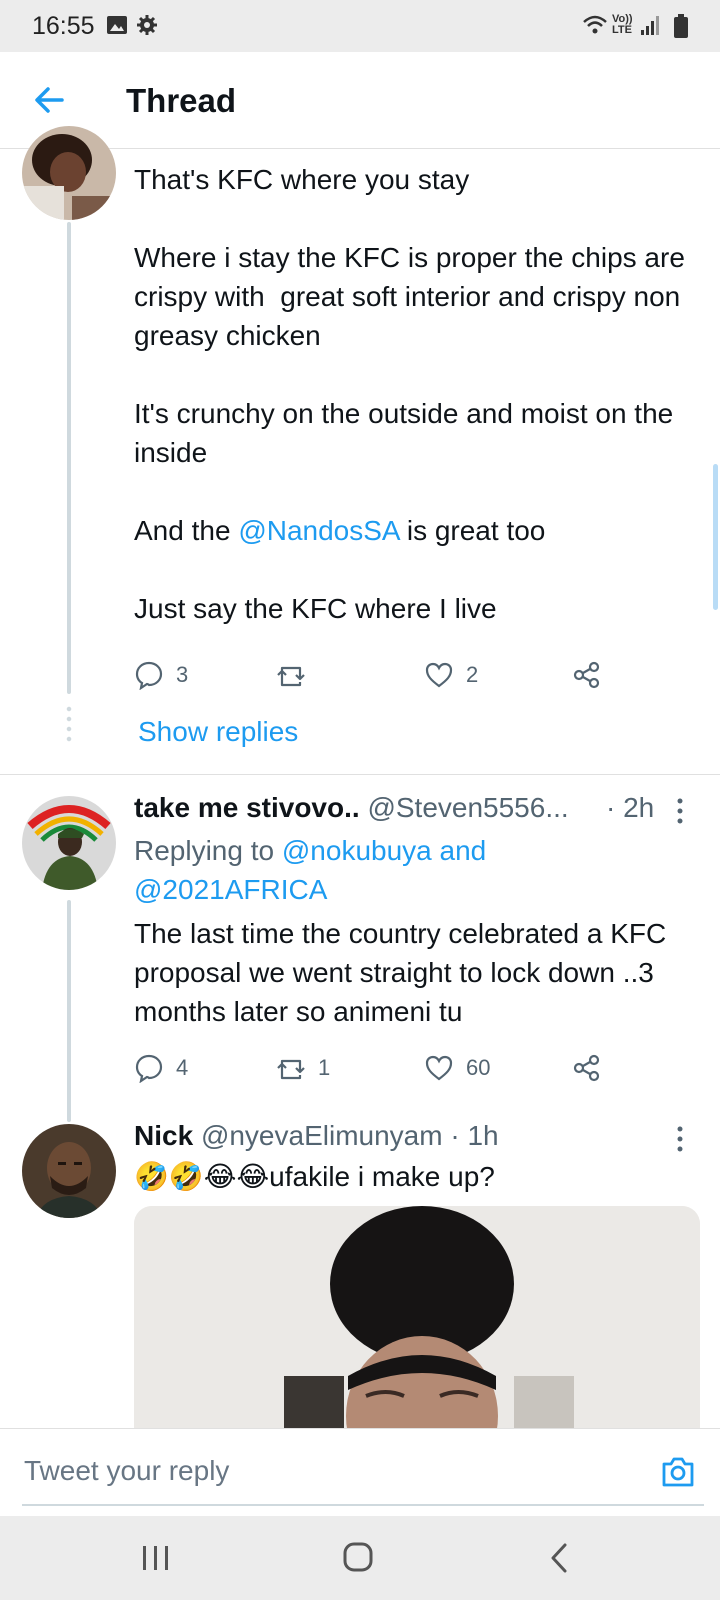 This screenshot has height=1600, width=720. What do you see at coordinates (202, 1176) in the screenshot?
I see `emoji-text: 🤣🤣😂😂` at bounding box center [202, 1176].